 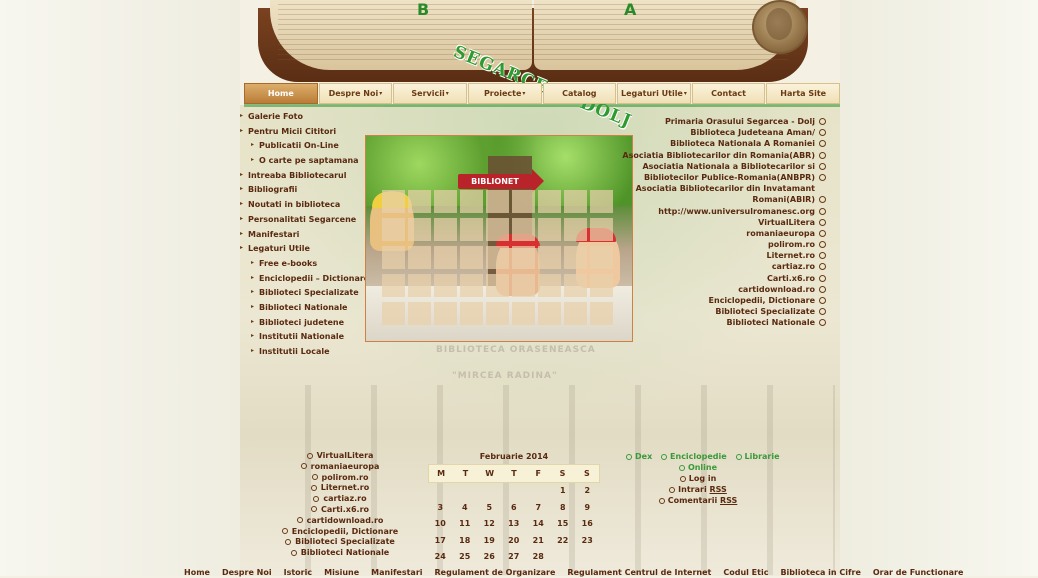 I want to click on link-online: Online, so click(x=702, y=467).